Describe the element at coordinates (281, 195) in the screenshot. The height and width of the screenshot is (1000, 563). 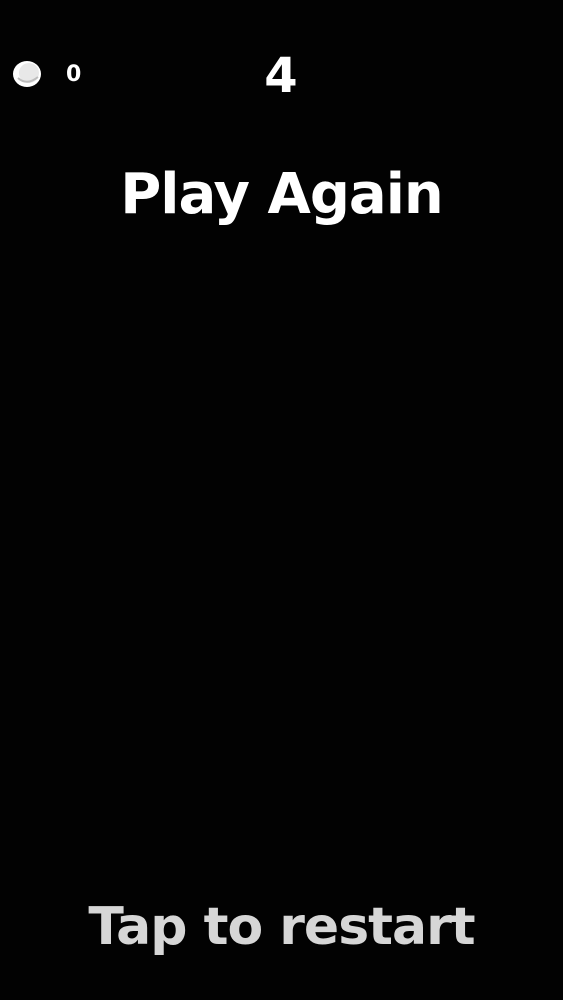
I see `play-again-button: Play Again` at that location.